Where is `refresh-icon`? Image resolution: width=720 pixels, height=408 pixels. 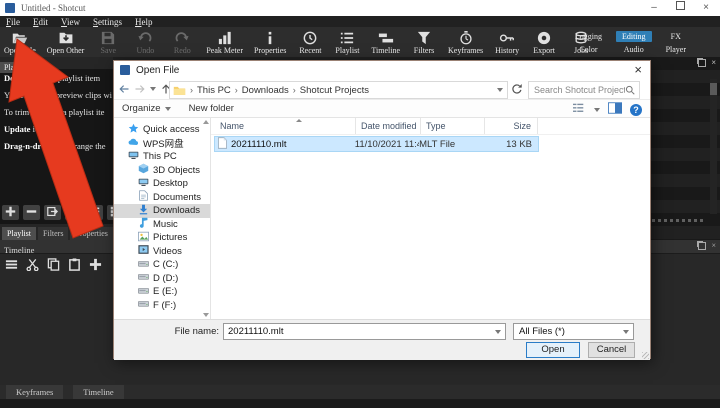
refresh-icon is located at coordinates (517, 90).